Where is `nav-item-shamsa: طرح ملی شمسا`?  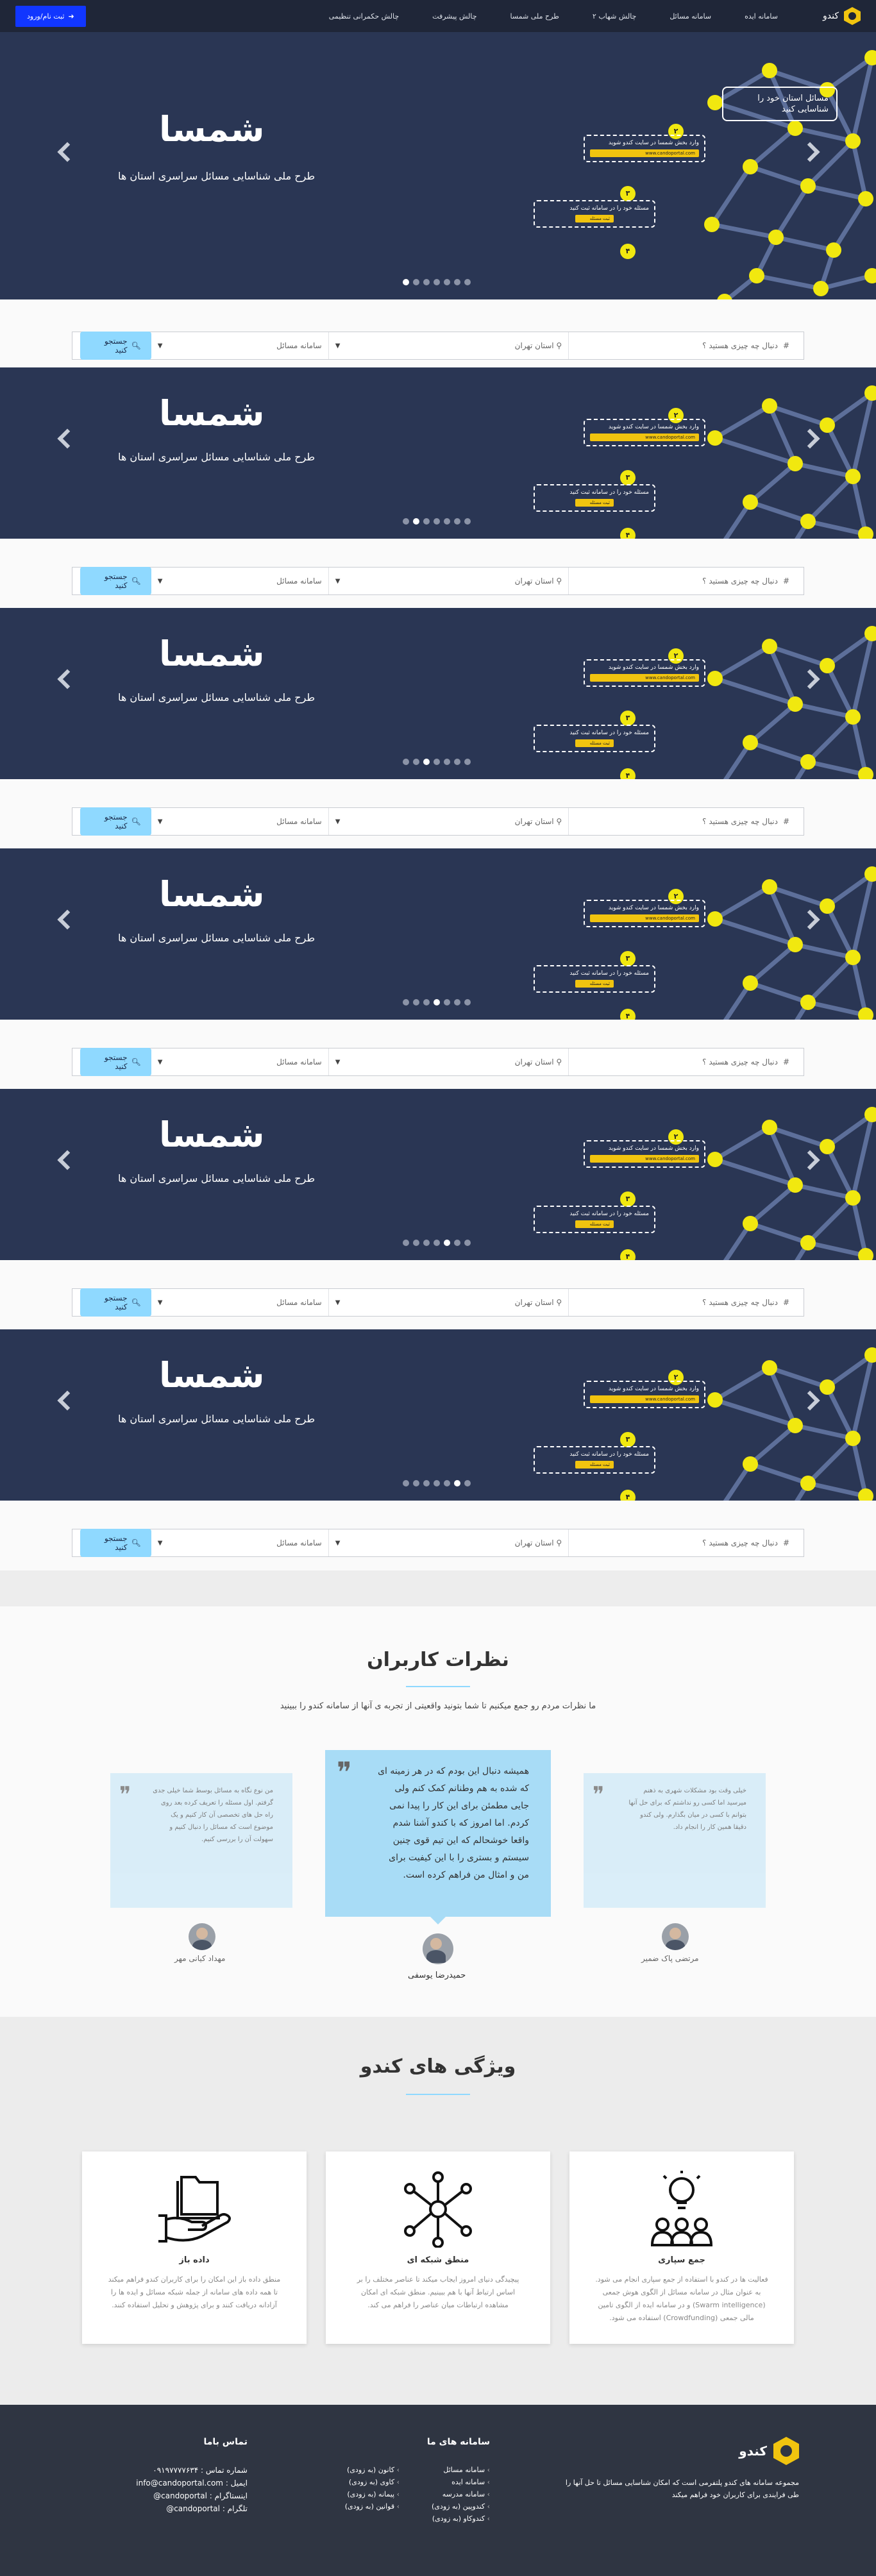
nav-item-shamsa: طرح ملی شمسا is located at coordinates (534, 16).